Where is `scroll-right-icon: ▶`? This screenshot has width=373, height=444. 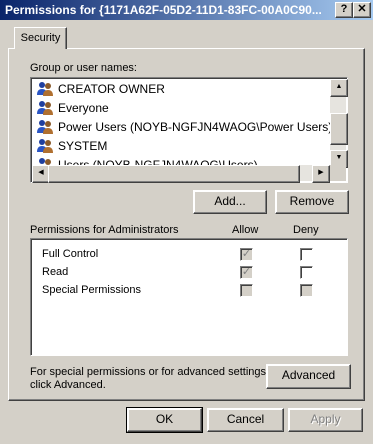 scroll-right-icon: ▶ is located at coordinates (321, 174).